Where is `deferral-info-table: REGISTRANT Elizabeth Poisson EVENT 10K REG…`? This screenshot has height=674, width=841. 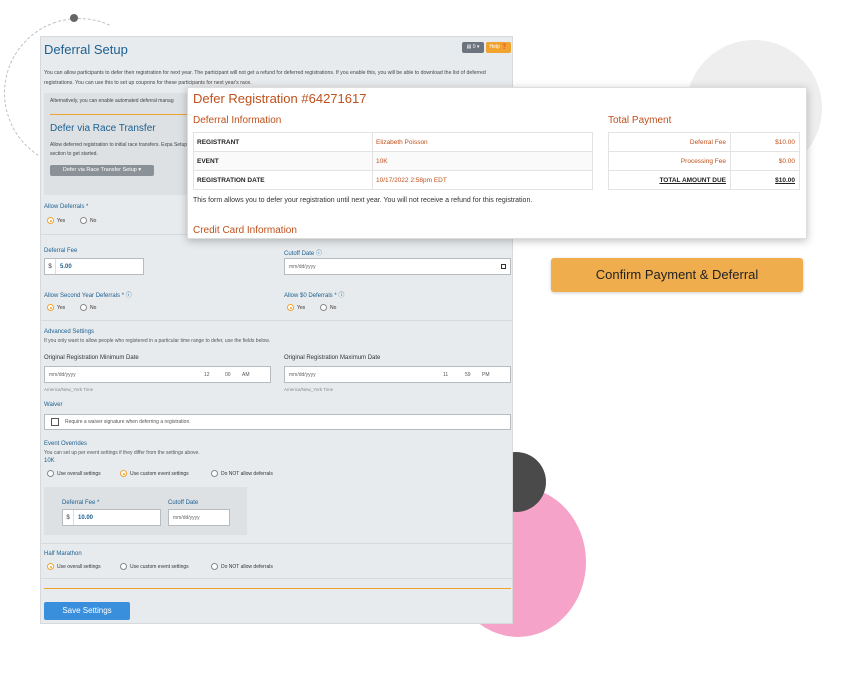 deferral-info-table: REGISTRANT Elizabeth Poisson EVENT 10K REG… is located at coordinates (393, 161).